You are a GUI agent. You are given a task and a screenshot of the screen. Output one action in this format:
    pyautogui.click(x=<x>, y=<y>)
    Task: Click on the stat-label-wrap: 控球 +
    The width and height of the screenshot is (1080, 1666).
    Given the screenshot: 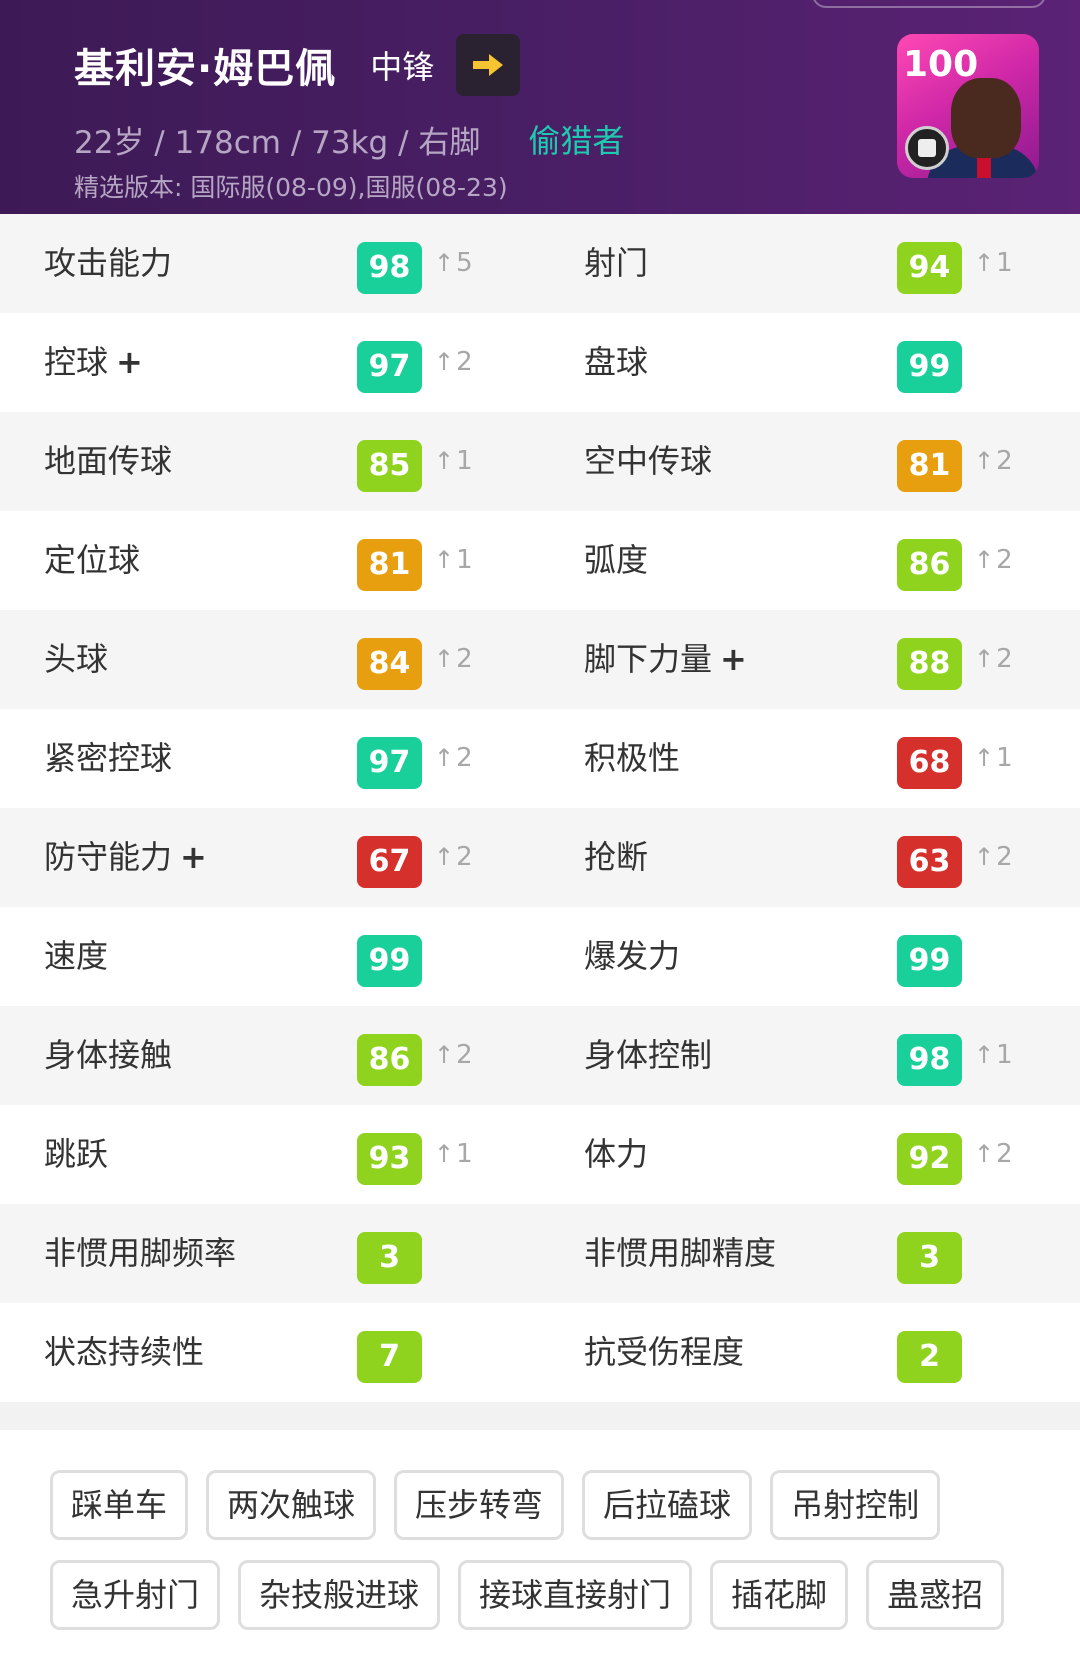 What is the action you would take?
    pyautogui.click(x=93, y=362)
    